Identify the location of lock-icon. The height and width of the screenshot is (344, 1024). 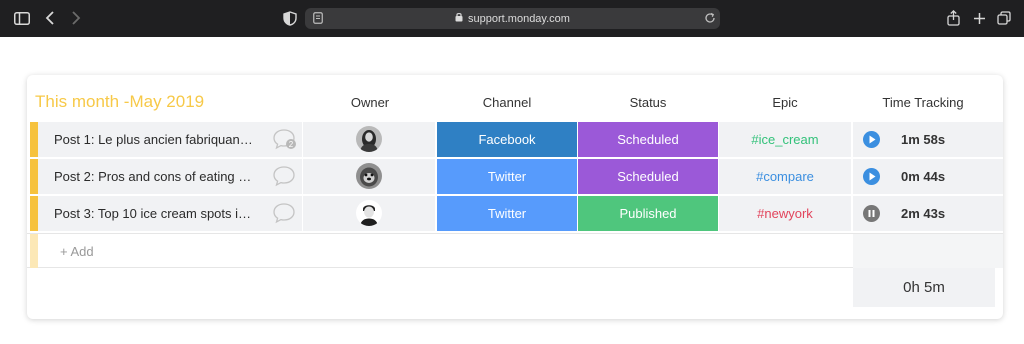
(459, 18).